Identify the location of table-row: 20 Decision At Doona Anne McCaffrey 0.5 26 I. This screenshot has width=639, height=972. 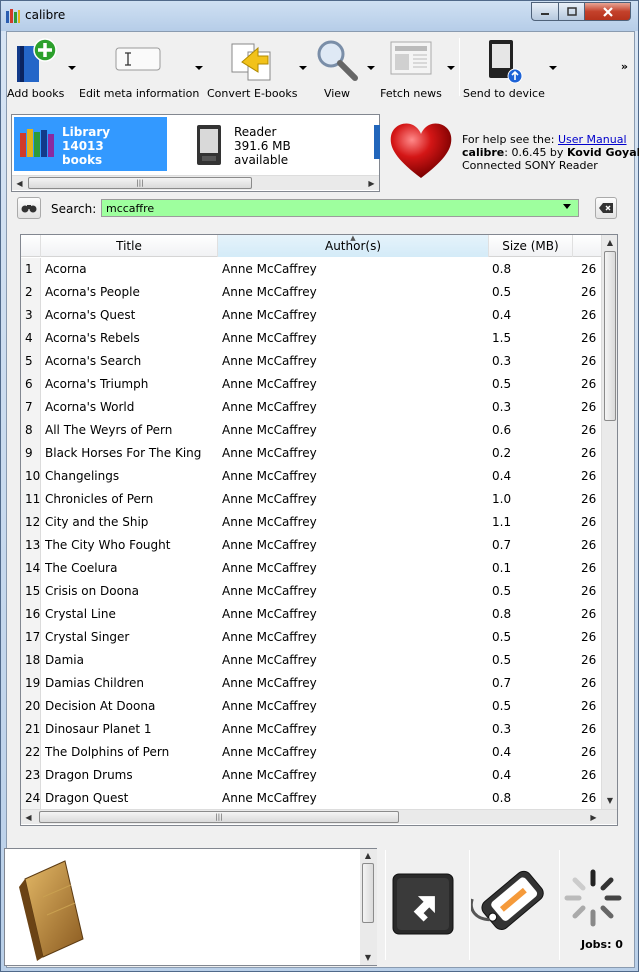
(311, 706).